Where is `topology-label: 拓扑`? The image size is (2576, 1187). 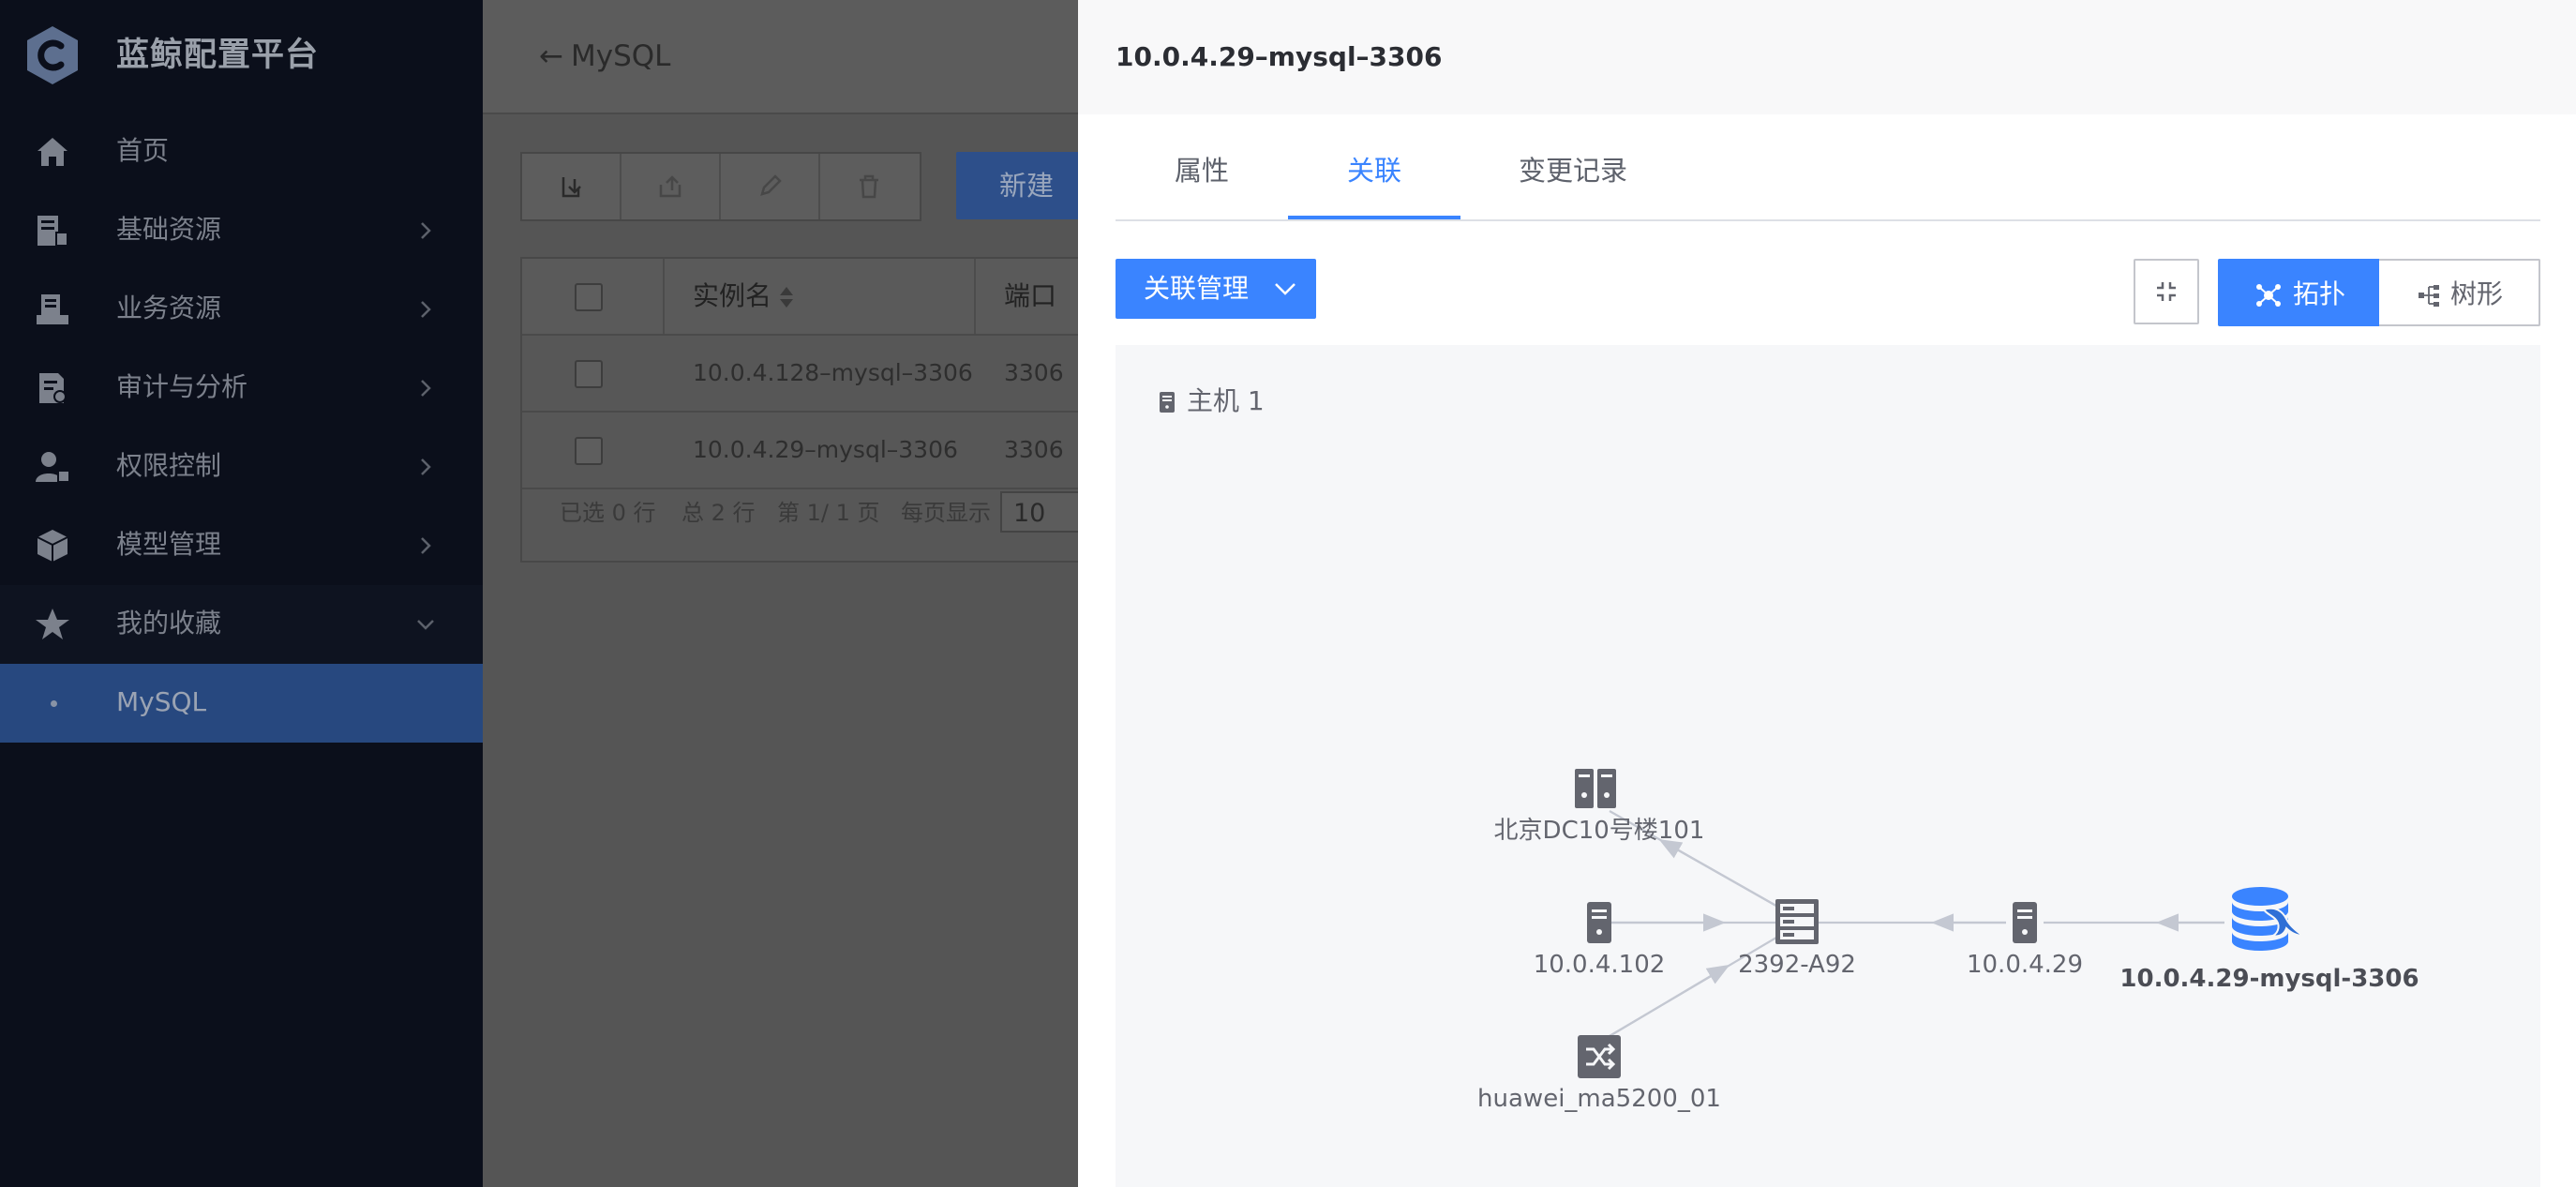 topology-label: 拓扑 is located at coordinates (2320, 293).